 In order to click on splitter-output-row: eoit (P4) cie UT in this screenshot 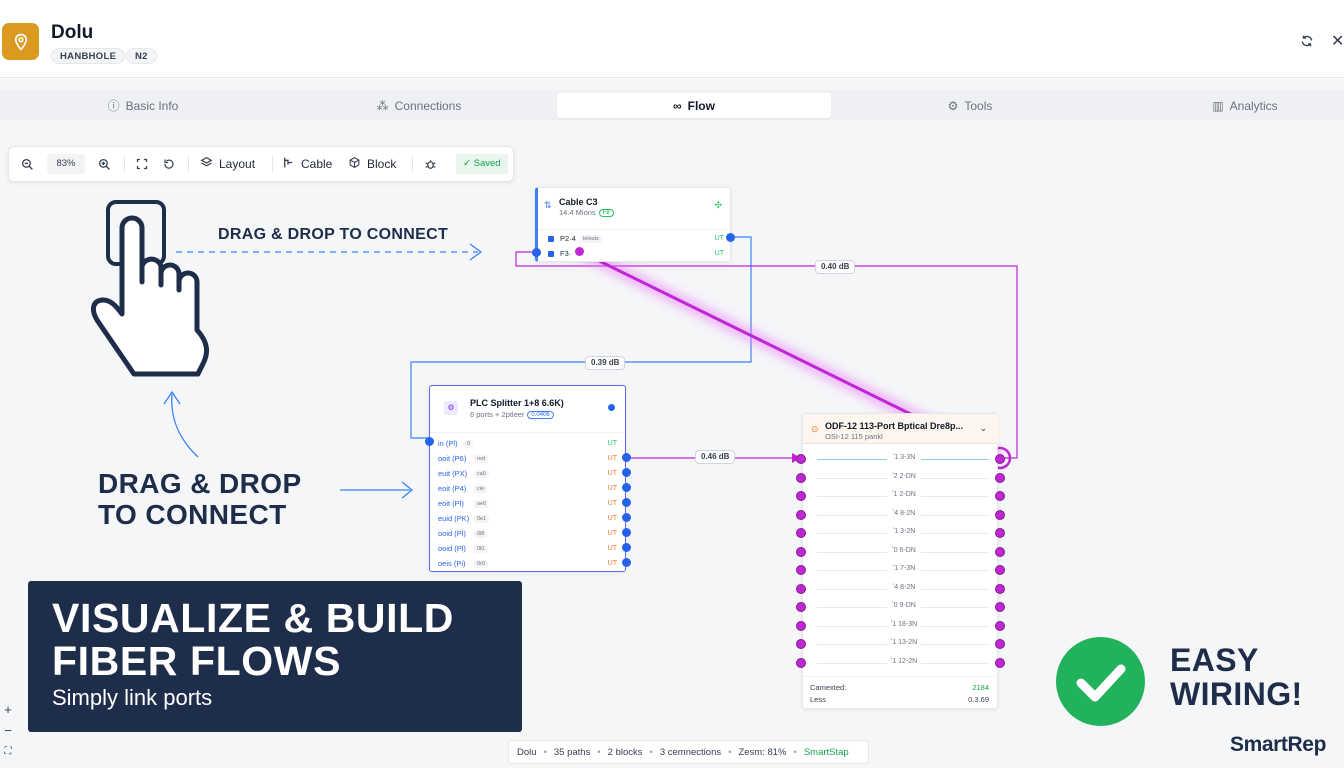, I will do `click(527, 488)`.